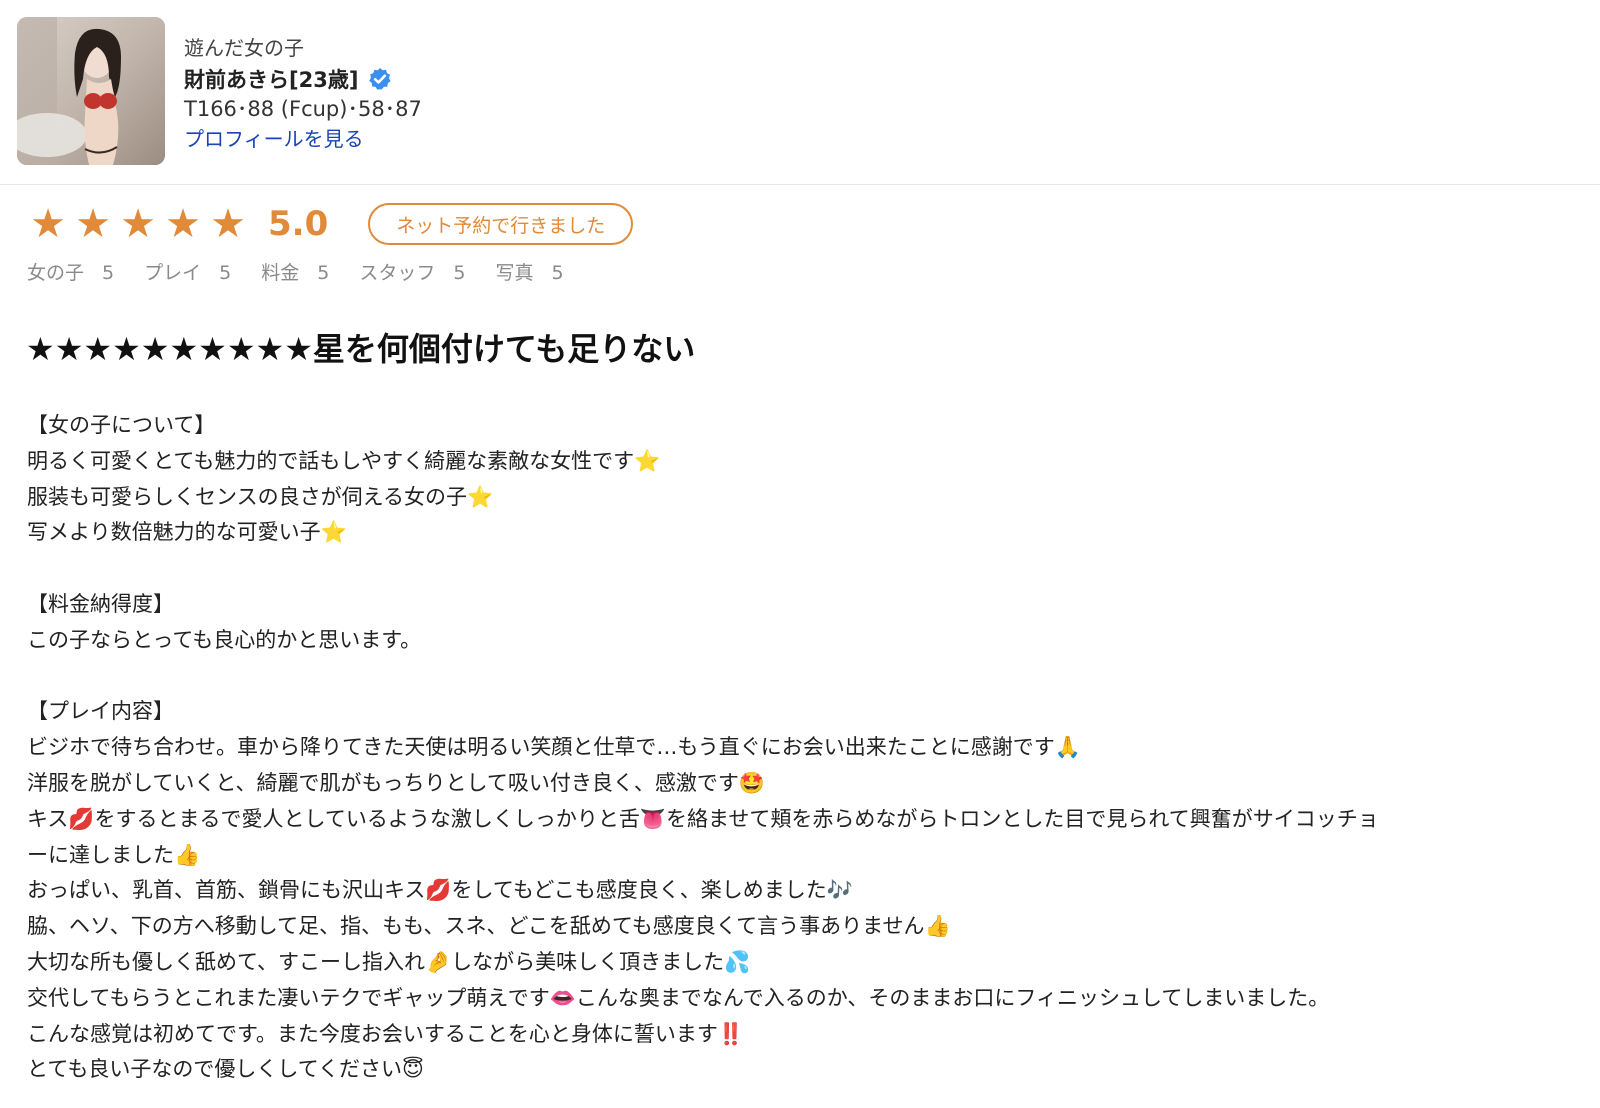 This screenshot has width=1600, height=1108. I want to click on review-line: 服装も可愛らしくセンスの良さが伺える女の子⭐, so click(260, 496).